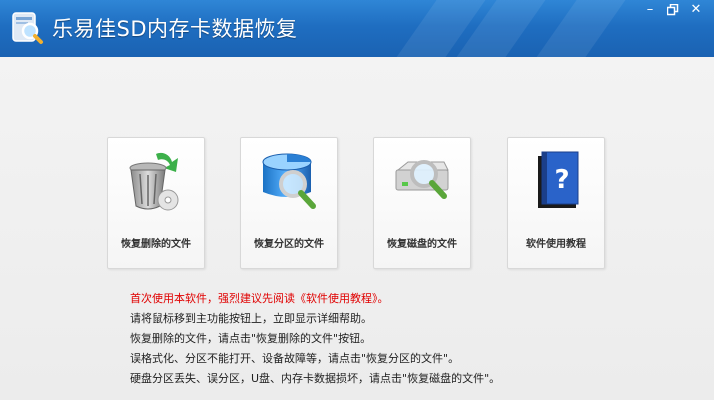  Describe the element at coordinates (251, 338) in the screenshot. I see `tip-line: 恢复删除的文件，请点击"恢复删除的文件"按钮。` at that location.